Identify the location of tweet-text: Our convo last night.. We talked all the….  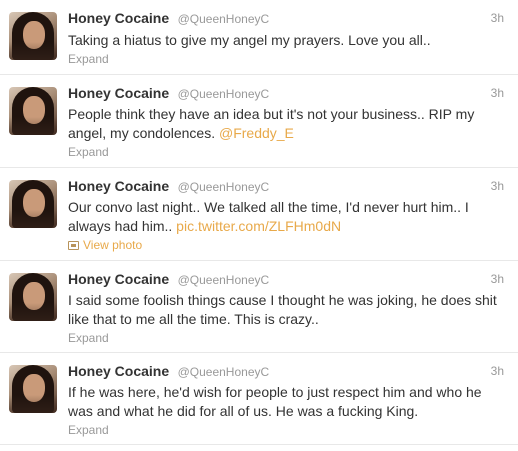
(287, 217).